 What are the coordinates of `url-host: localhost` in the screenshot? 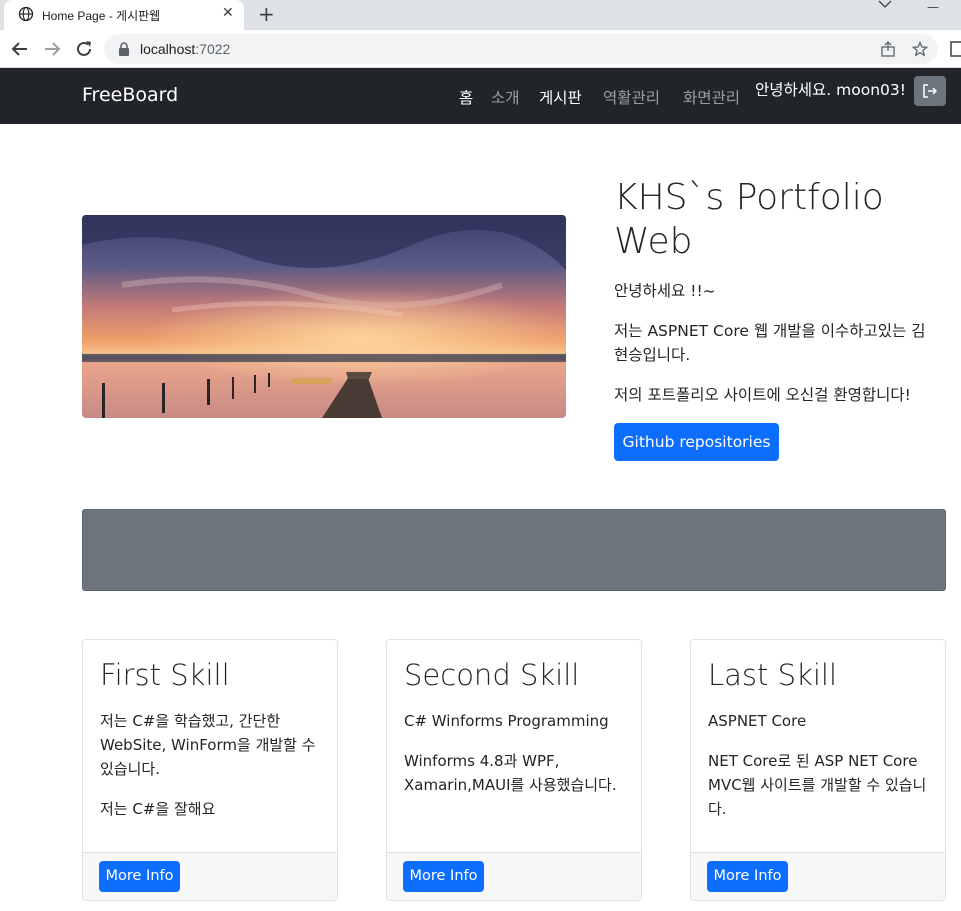 It's located at (168, 49).